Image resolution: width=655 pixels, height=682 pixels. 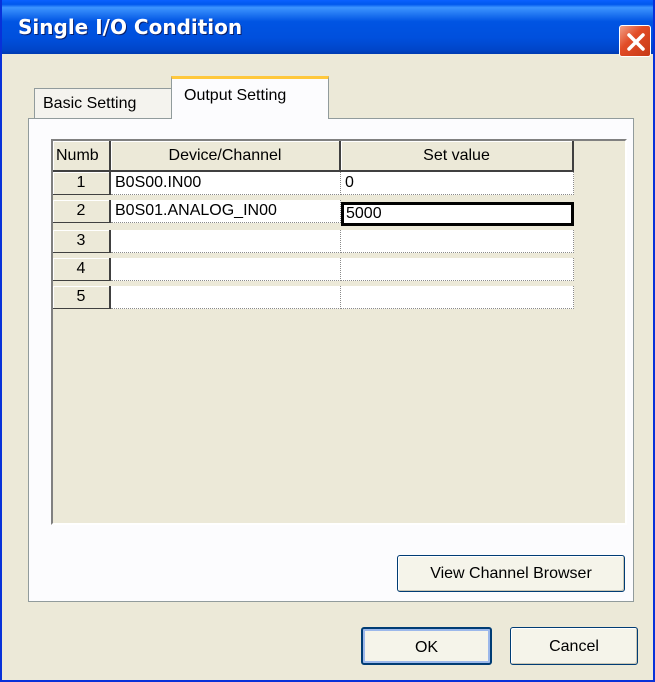 I want to click on tab-output-setting: Output Setting, so click(x=250, y=97).